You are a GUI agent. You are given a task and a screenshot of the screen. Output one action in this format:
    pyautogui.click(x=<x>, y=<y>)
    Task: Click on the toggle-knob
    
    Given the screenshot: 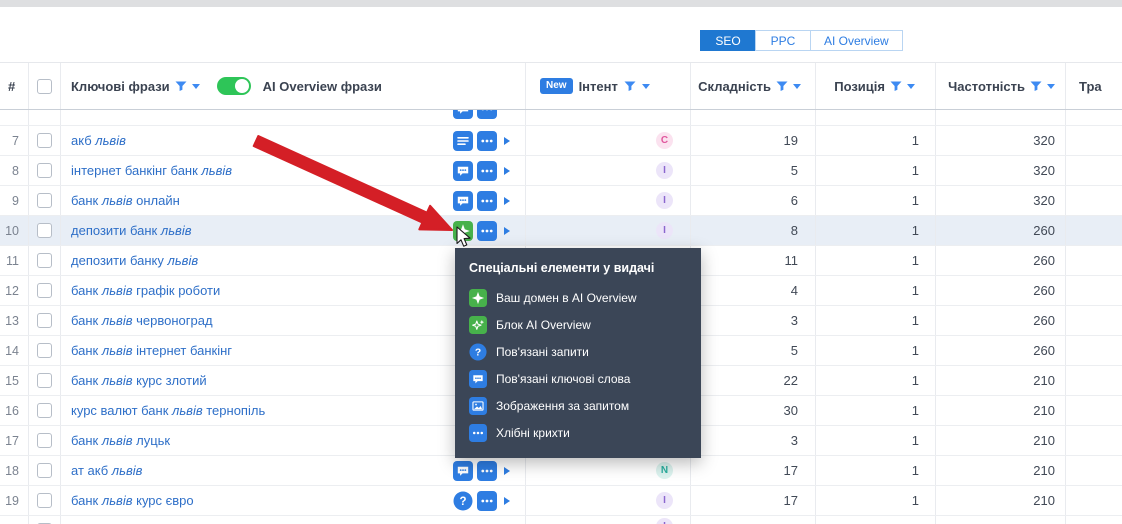 What is the action you would take?
    pyautogui.click(x=241, y=86)
    